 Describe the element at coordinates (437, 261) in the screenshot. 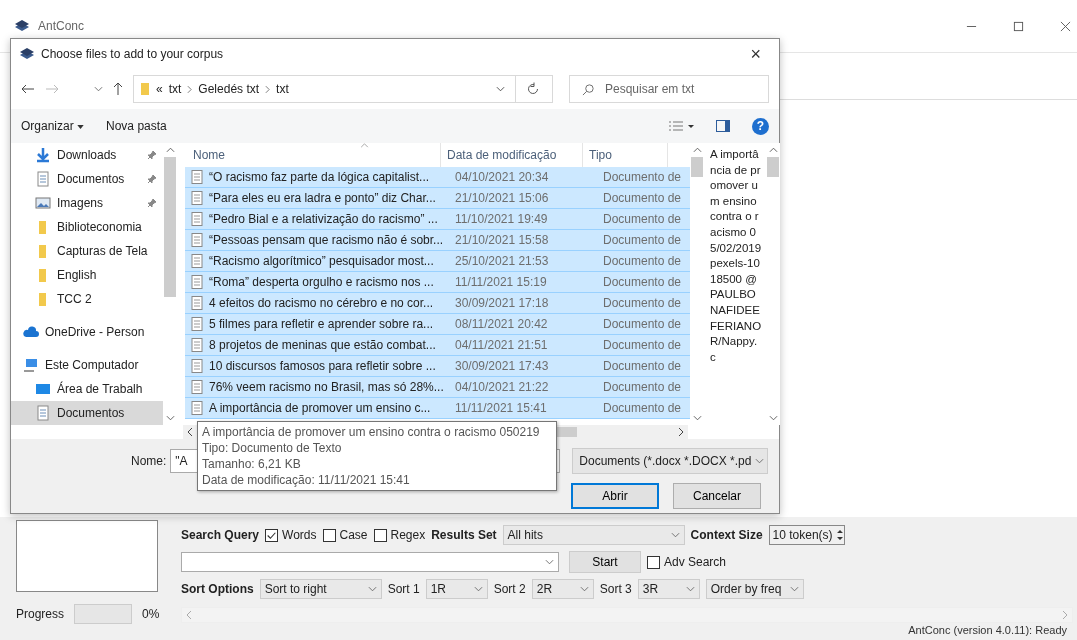

I see `file-row: “Racismo algorítmico” pesquisador most... 25/10/2021 21:53 Documento de` at that location.